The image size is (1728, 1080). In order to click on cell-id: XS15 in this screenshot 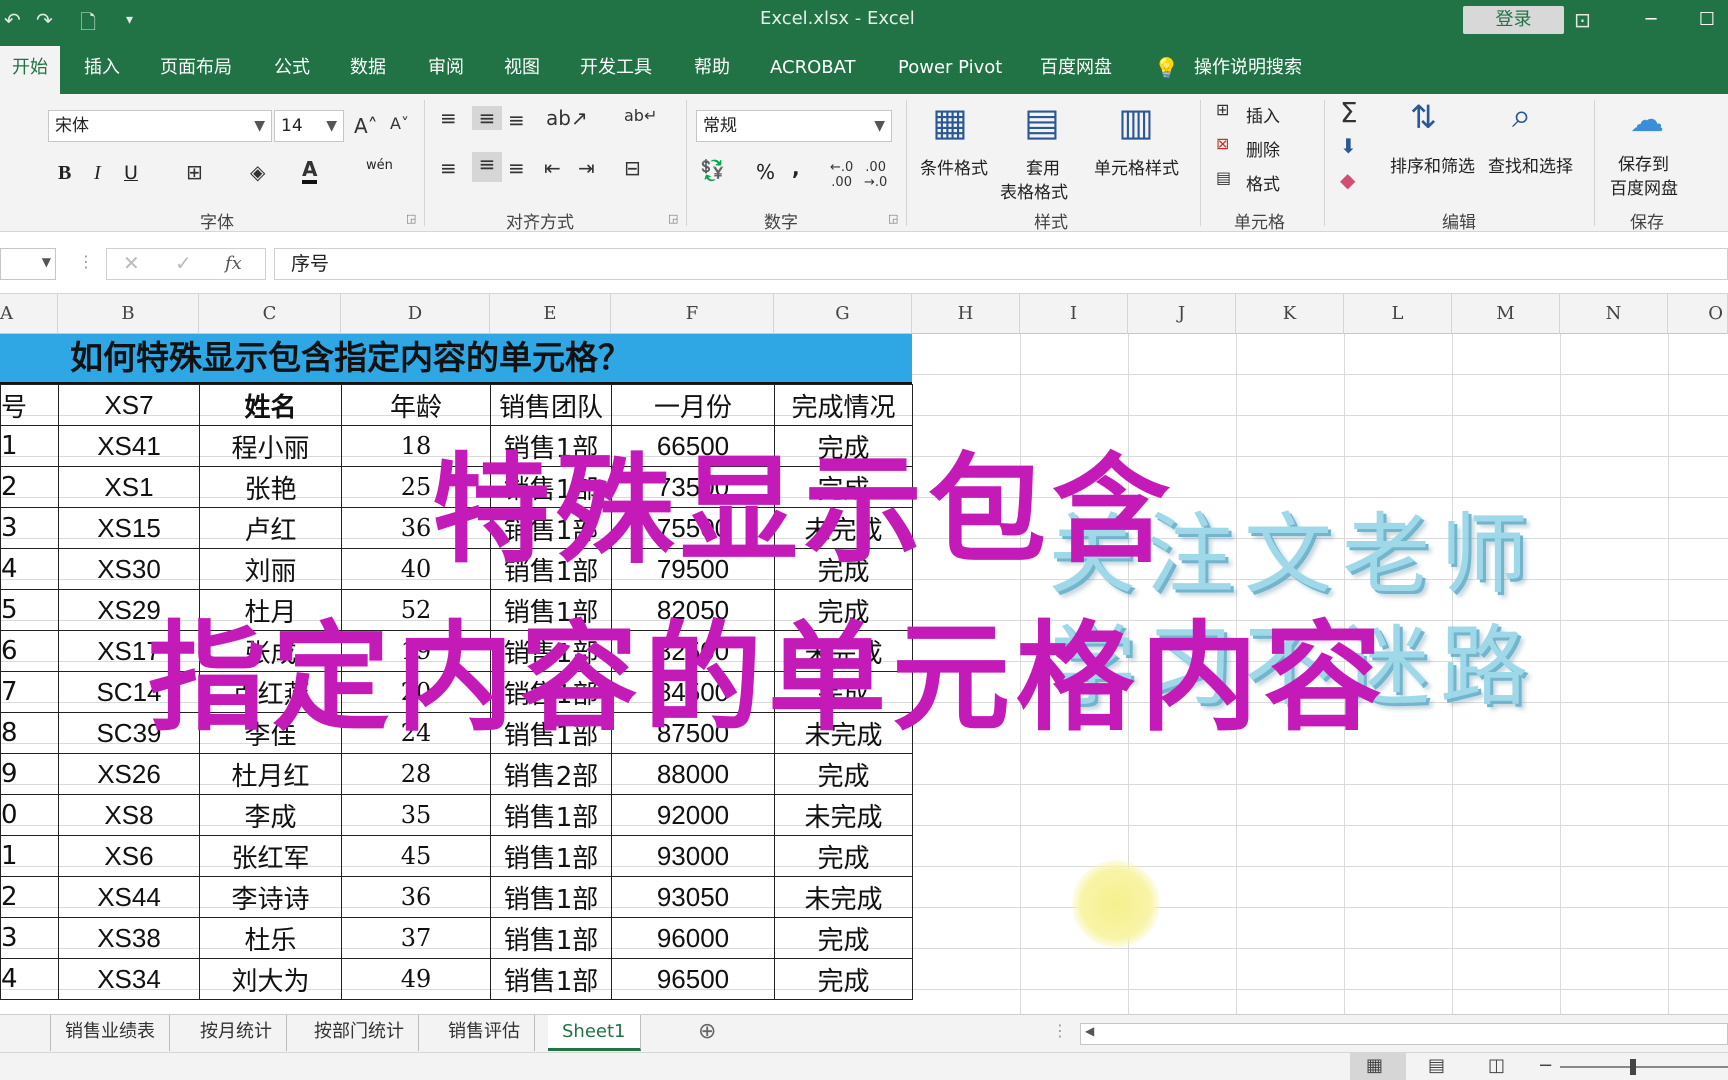, I will do `click(129, 528)`.